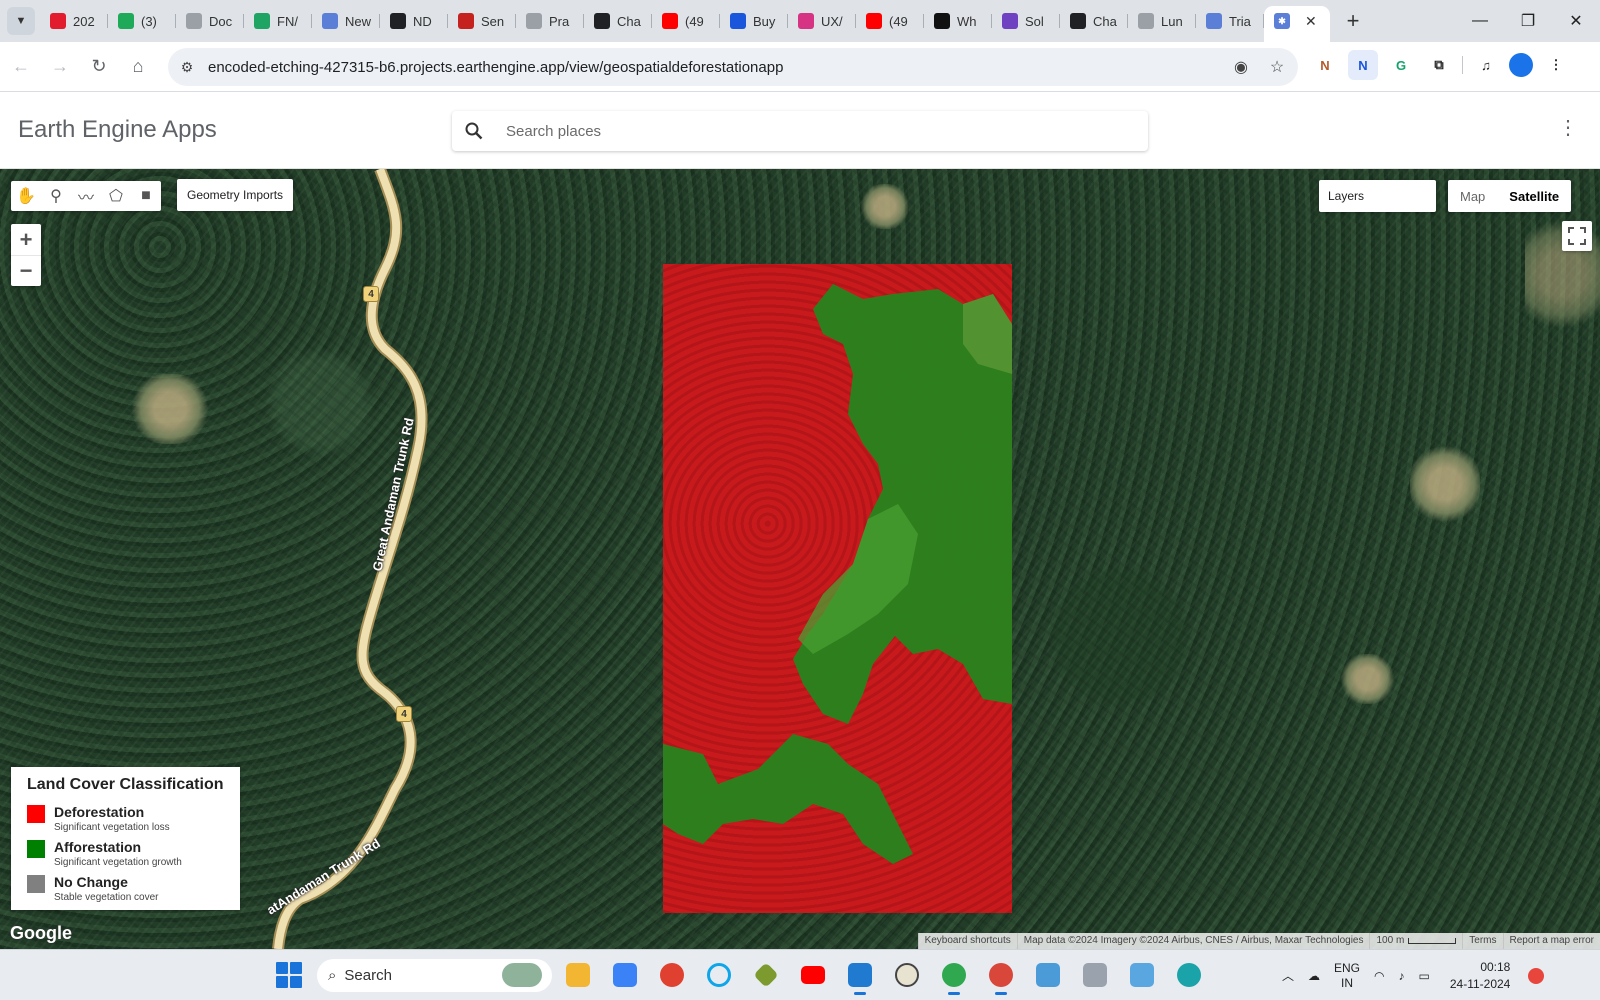 This screenshot has width=1600, height=1000. What do you see at coordinates (1026, 21) in the screenshot?
I see `browser-tab: Sol` at bounding box center [1026, 21].